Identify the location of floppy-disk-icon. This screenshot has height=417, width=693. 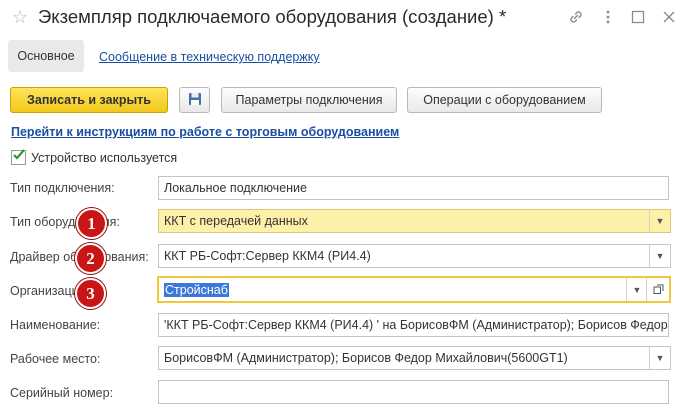
(195, 100).